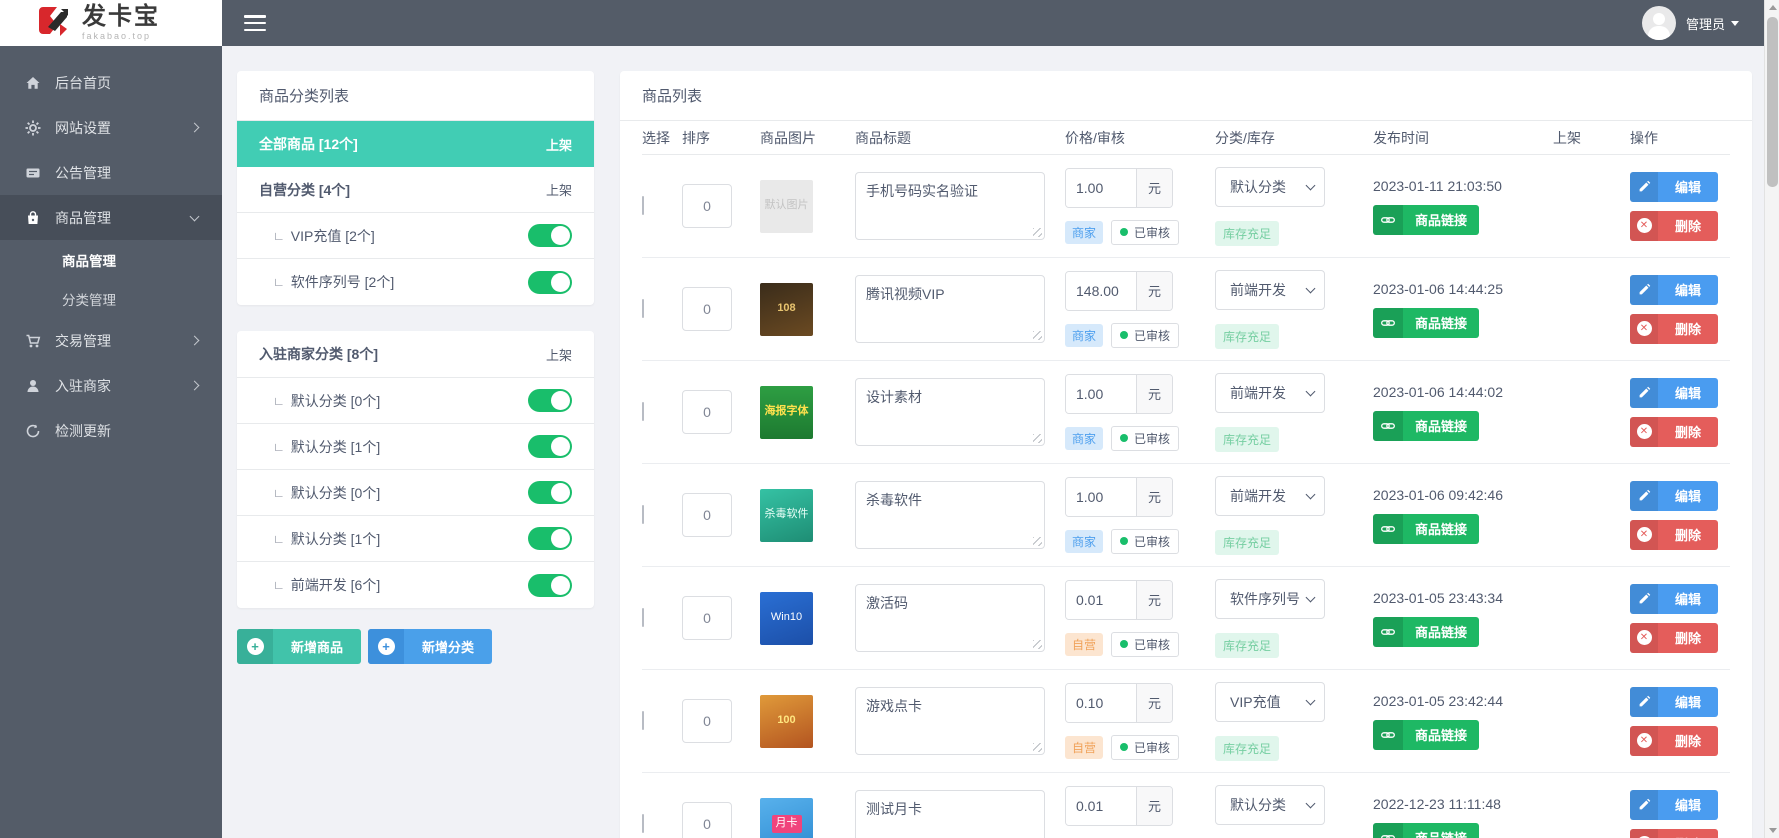  Describe the element at coordinates (299, 646) in the screenshot. I see `add-product-button: + 新增商品` at that location.